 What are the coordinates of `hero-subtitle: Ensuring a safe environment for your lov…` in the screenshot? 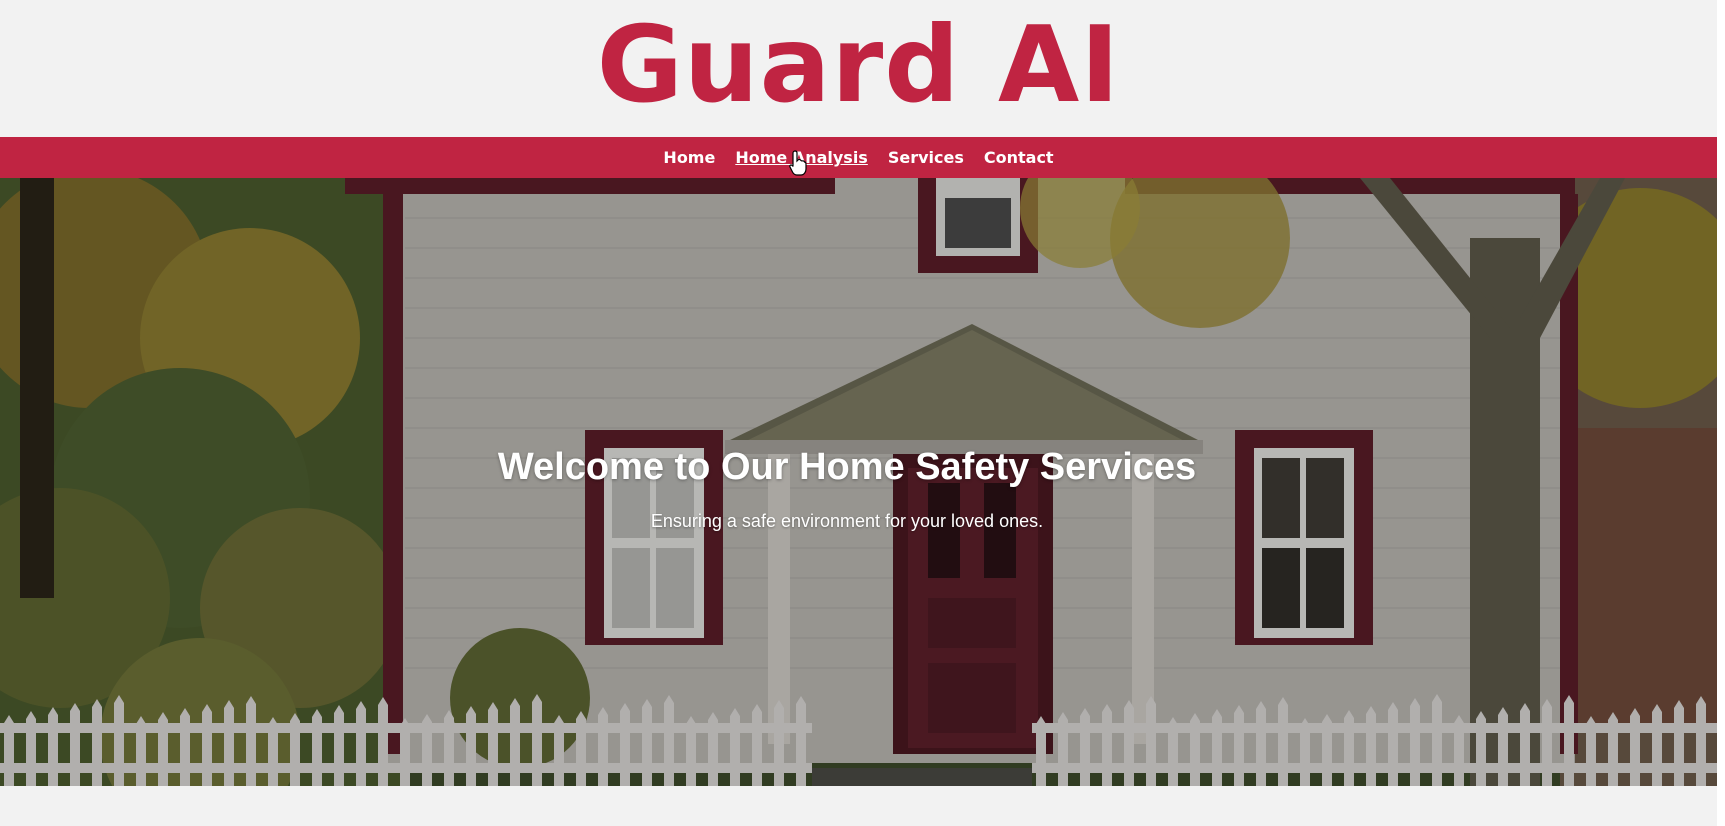 It's located at (847, 521).